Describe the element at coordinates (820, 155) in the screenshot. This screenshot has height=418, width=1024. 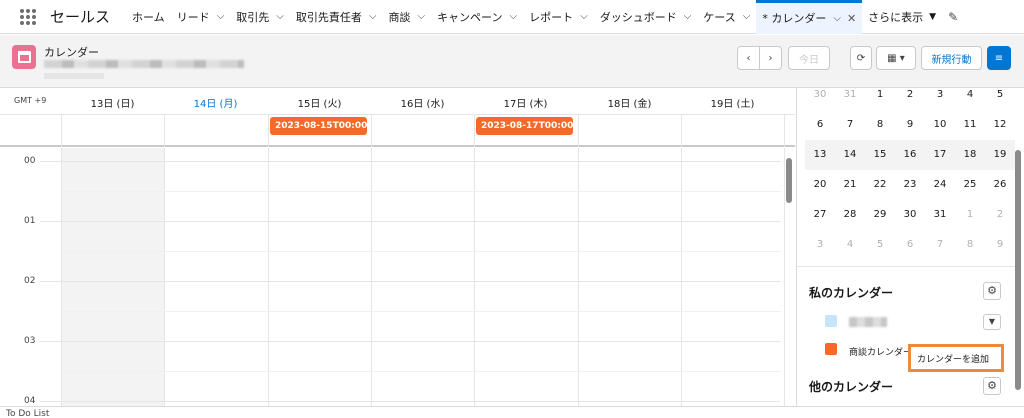
I see `mini-calendar-day: 13` at that location.